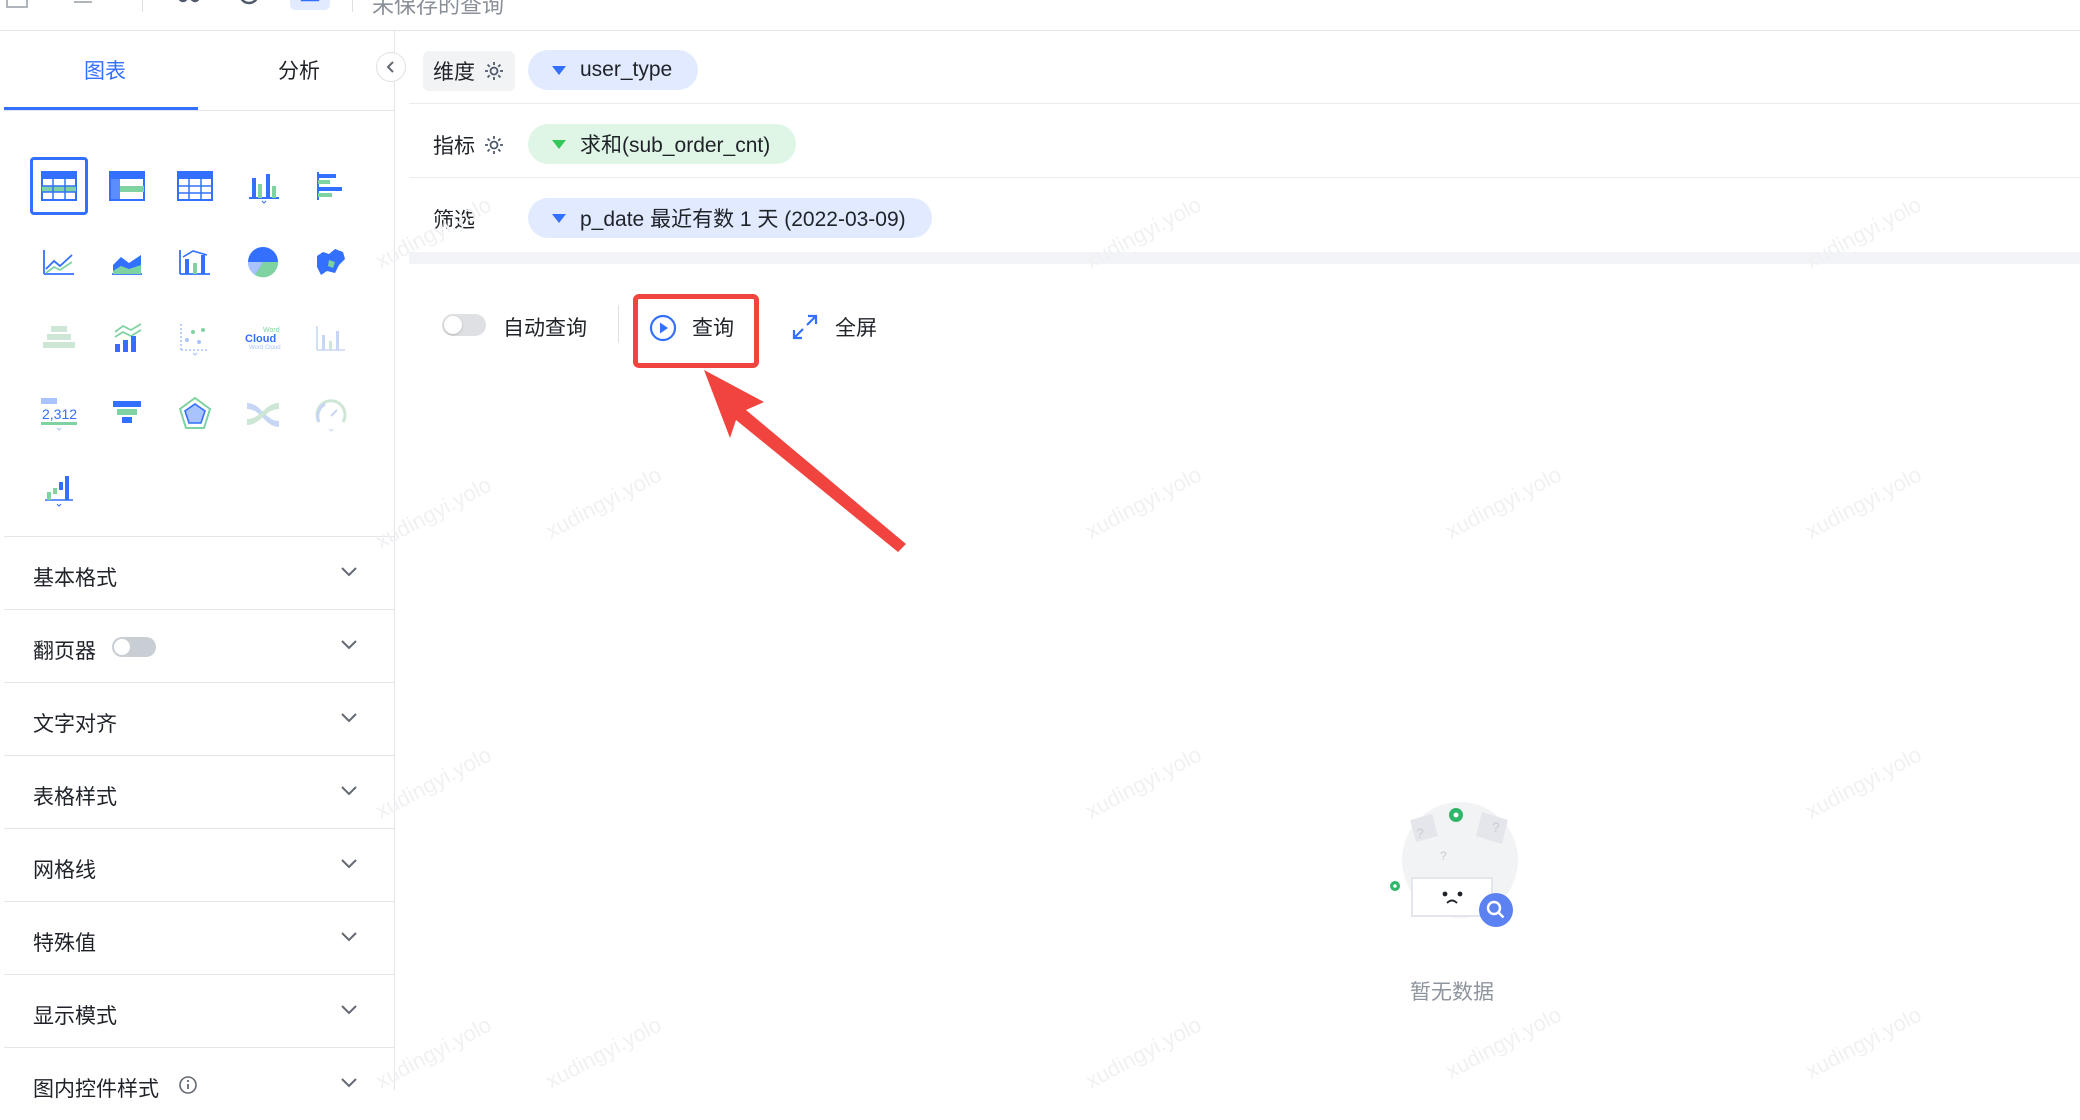  I want to click on query-title: 未保存的查询, so click(438, 10).